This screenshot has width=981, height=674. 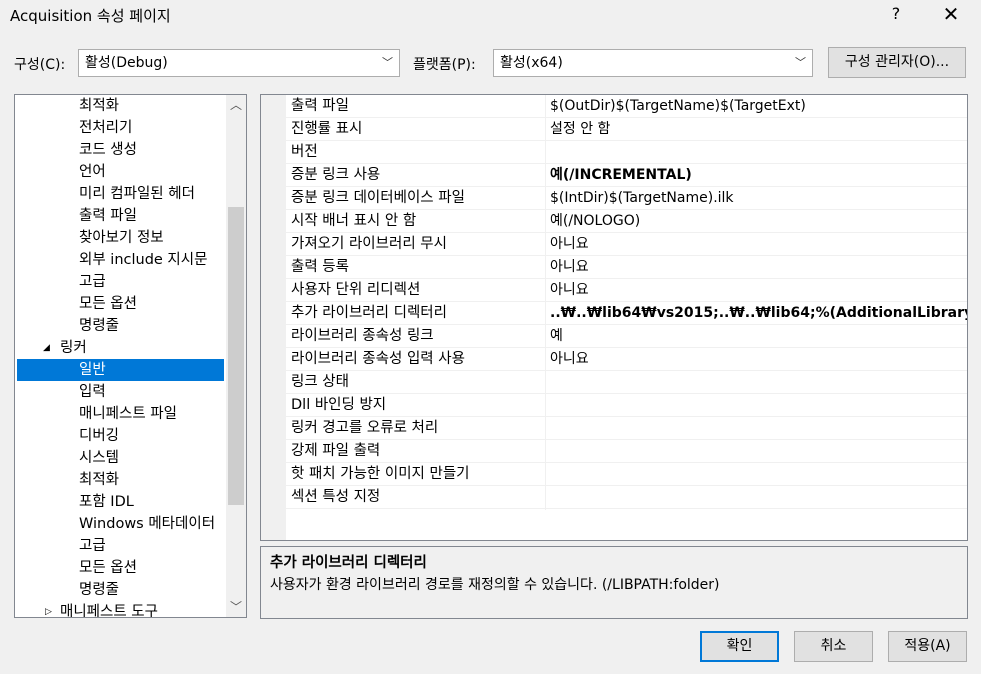 What do you see at coordinates (120, 370) in the screenshot?
I see `tree-item: 일반` at bounding box center [120, 370].